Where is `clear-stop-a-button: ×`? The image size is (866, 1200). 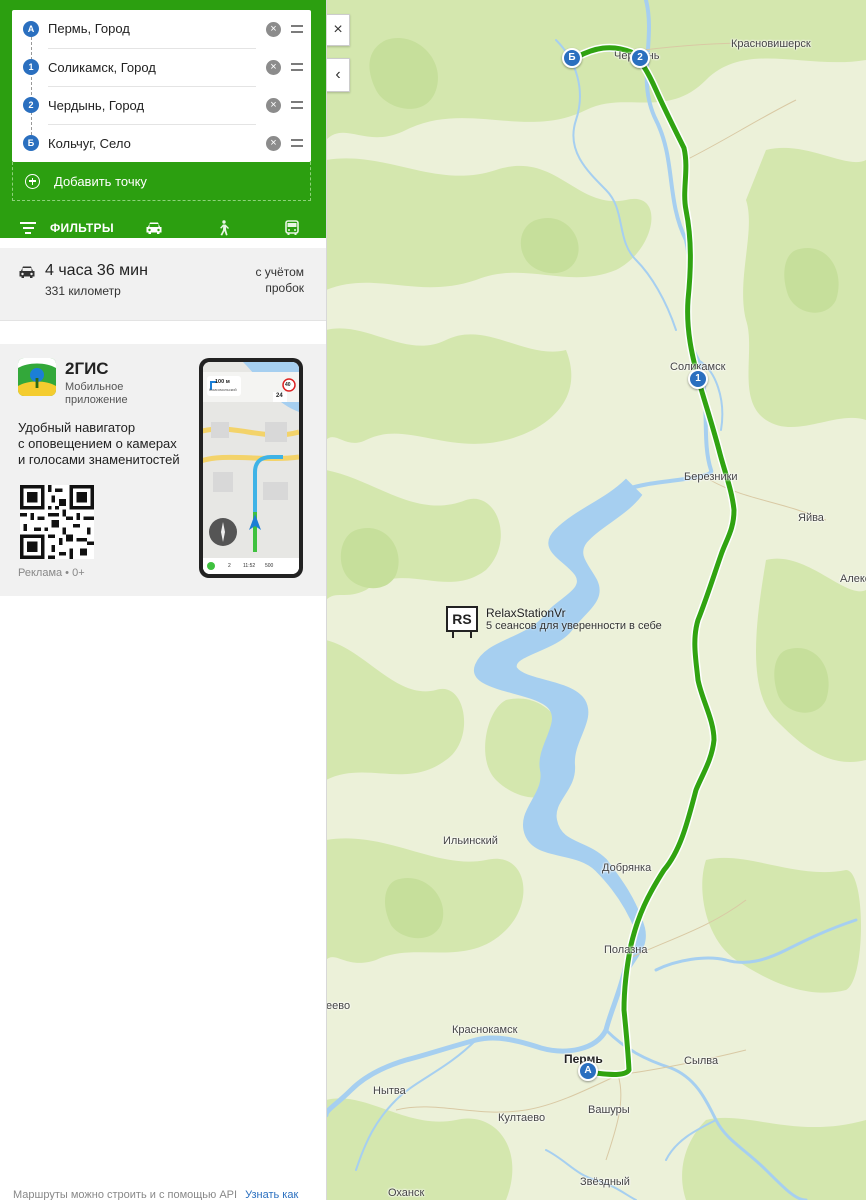
clear-stop-a-button: × is located at coordinates (273, 29).